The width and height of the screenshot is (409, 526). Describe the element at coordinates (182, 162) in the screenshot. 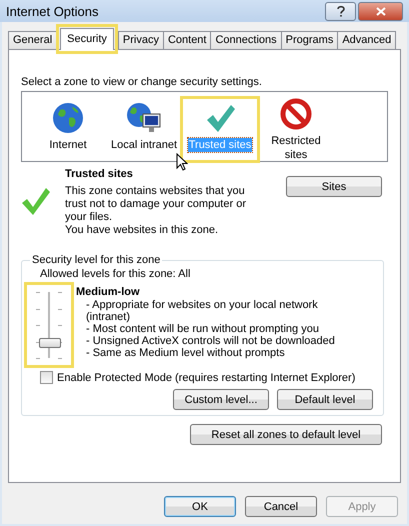

I see `mouse-cursor-icon` at that location.